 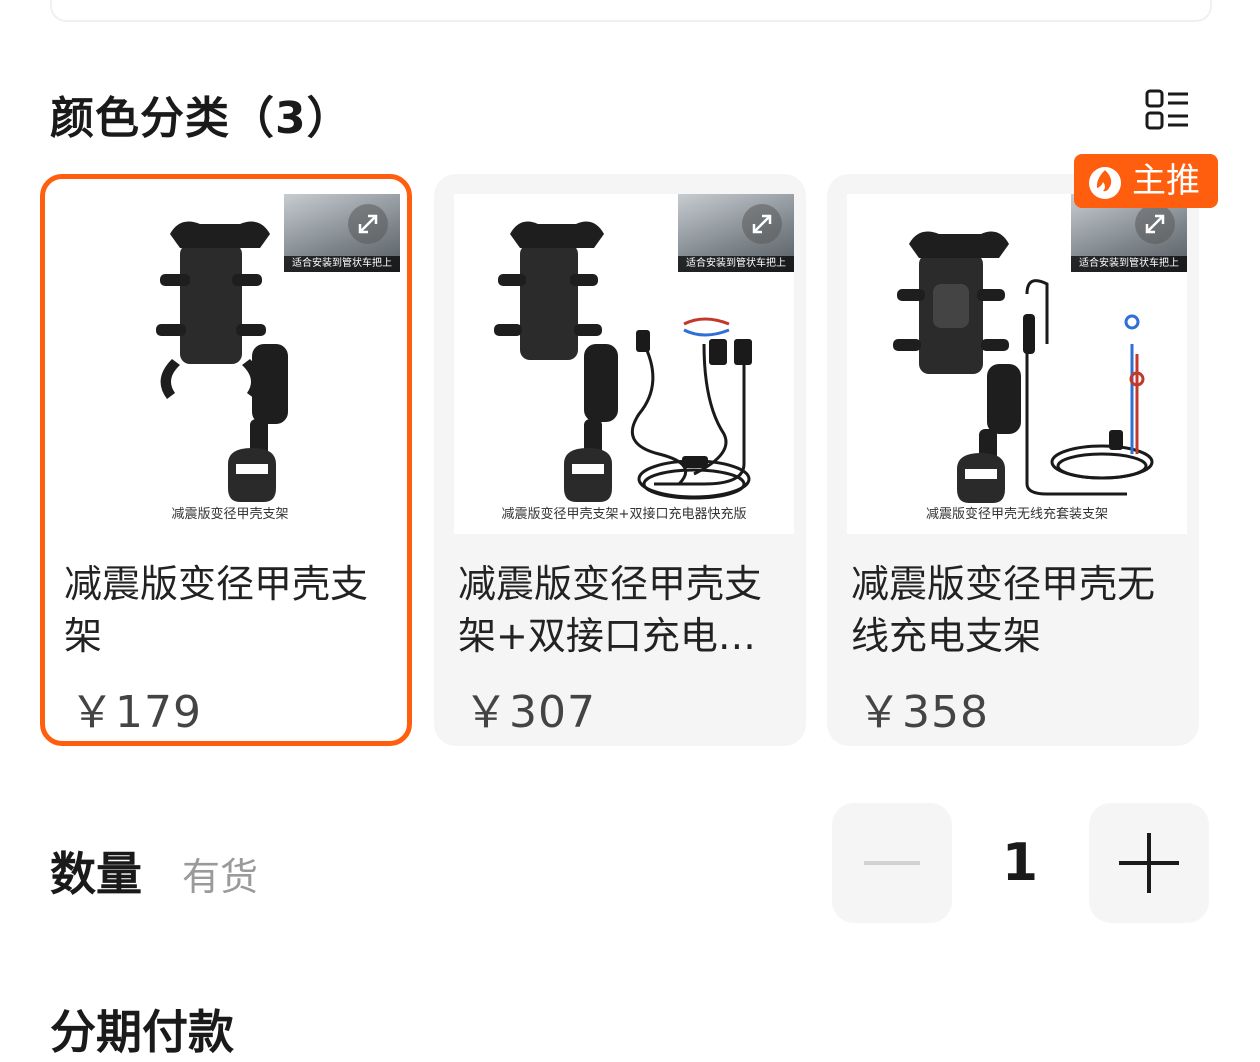 I want to click on installment-section-title: 分期付款, so click(x=142, y=1032).